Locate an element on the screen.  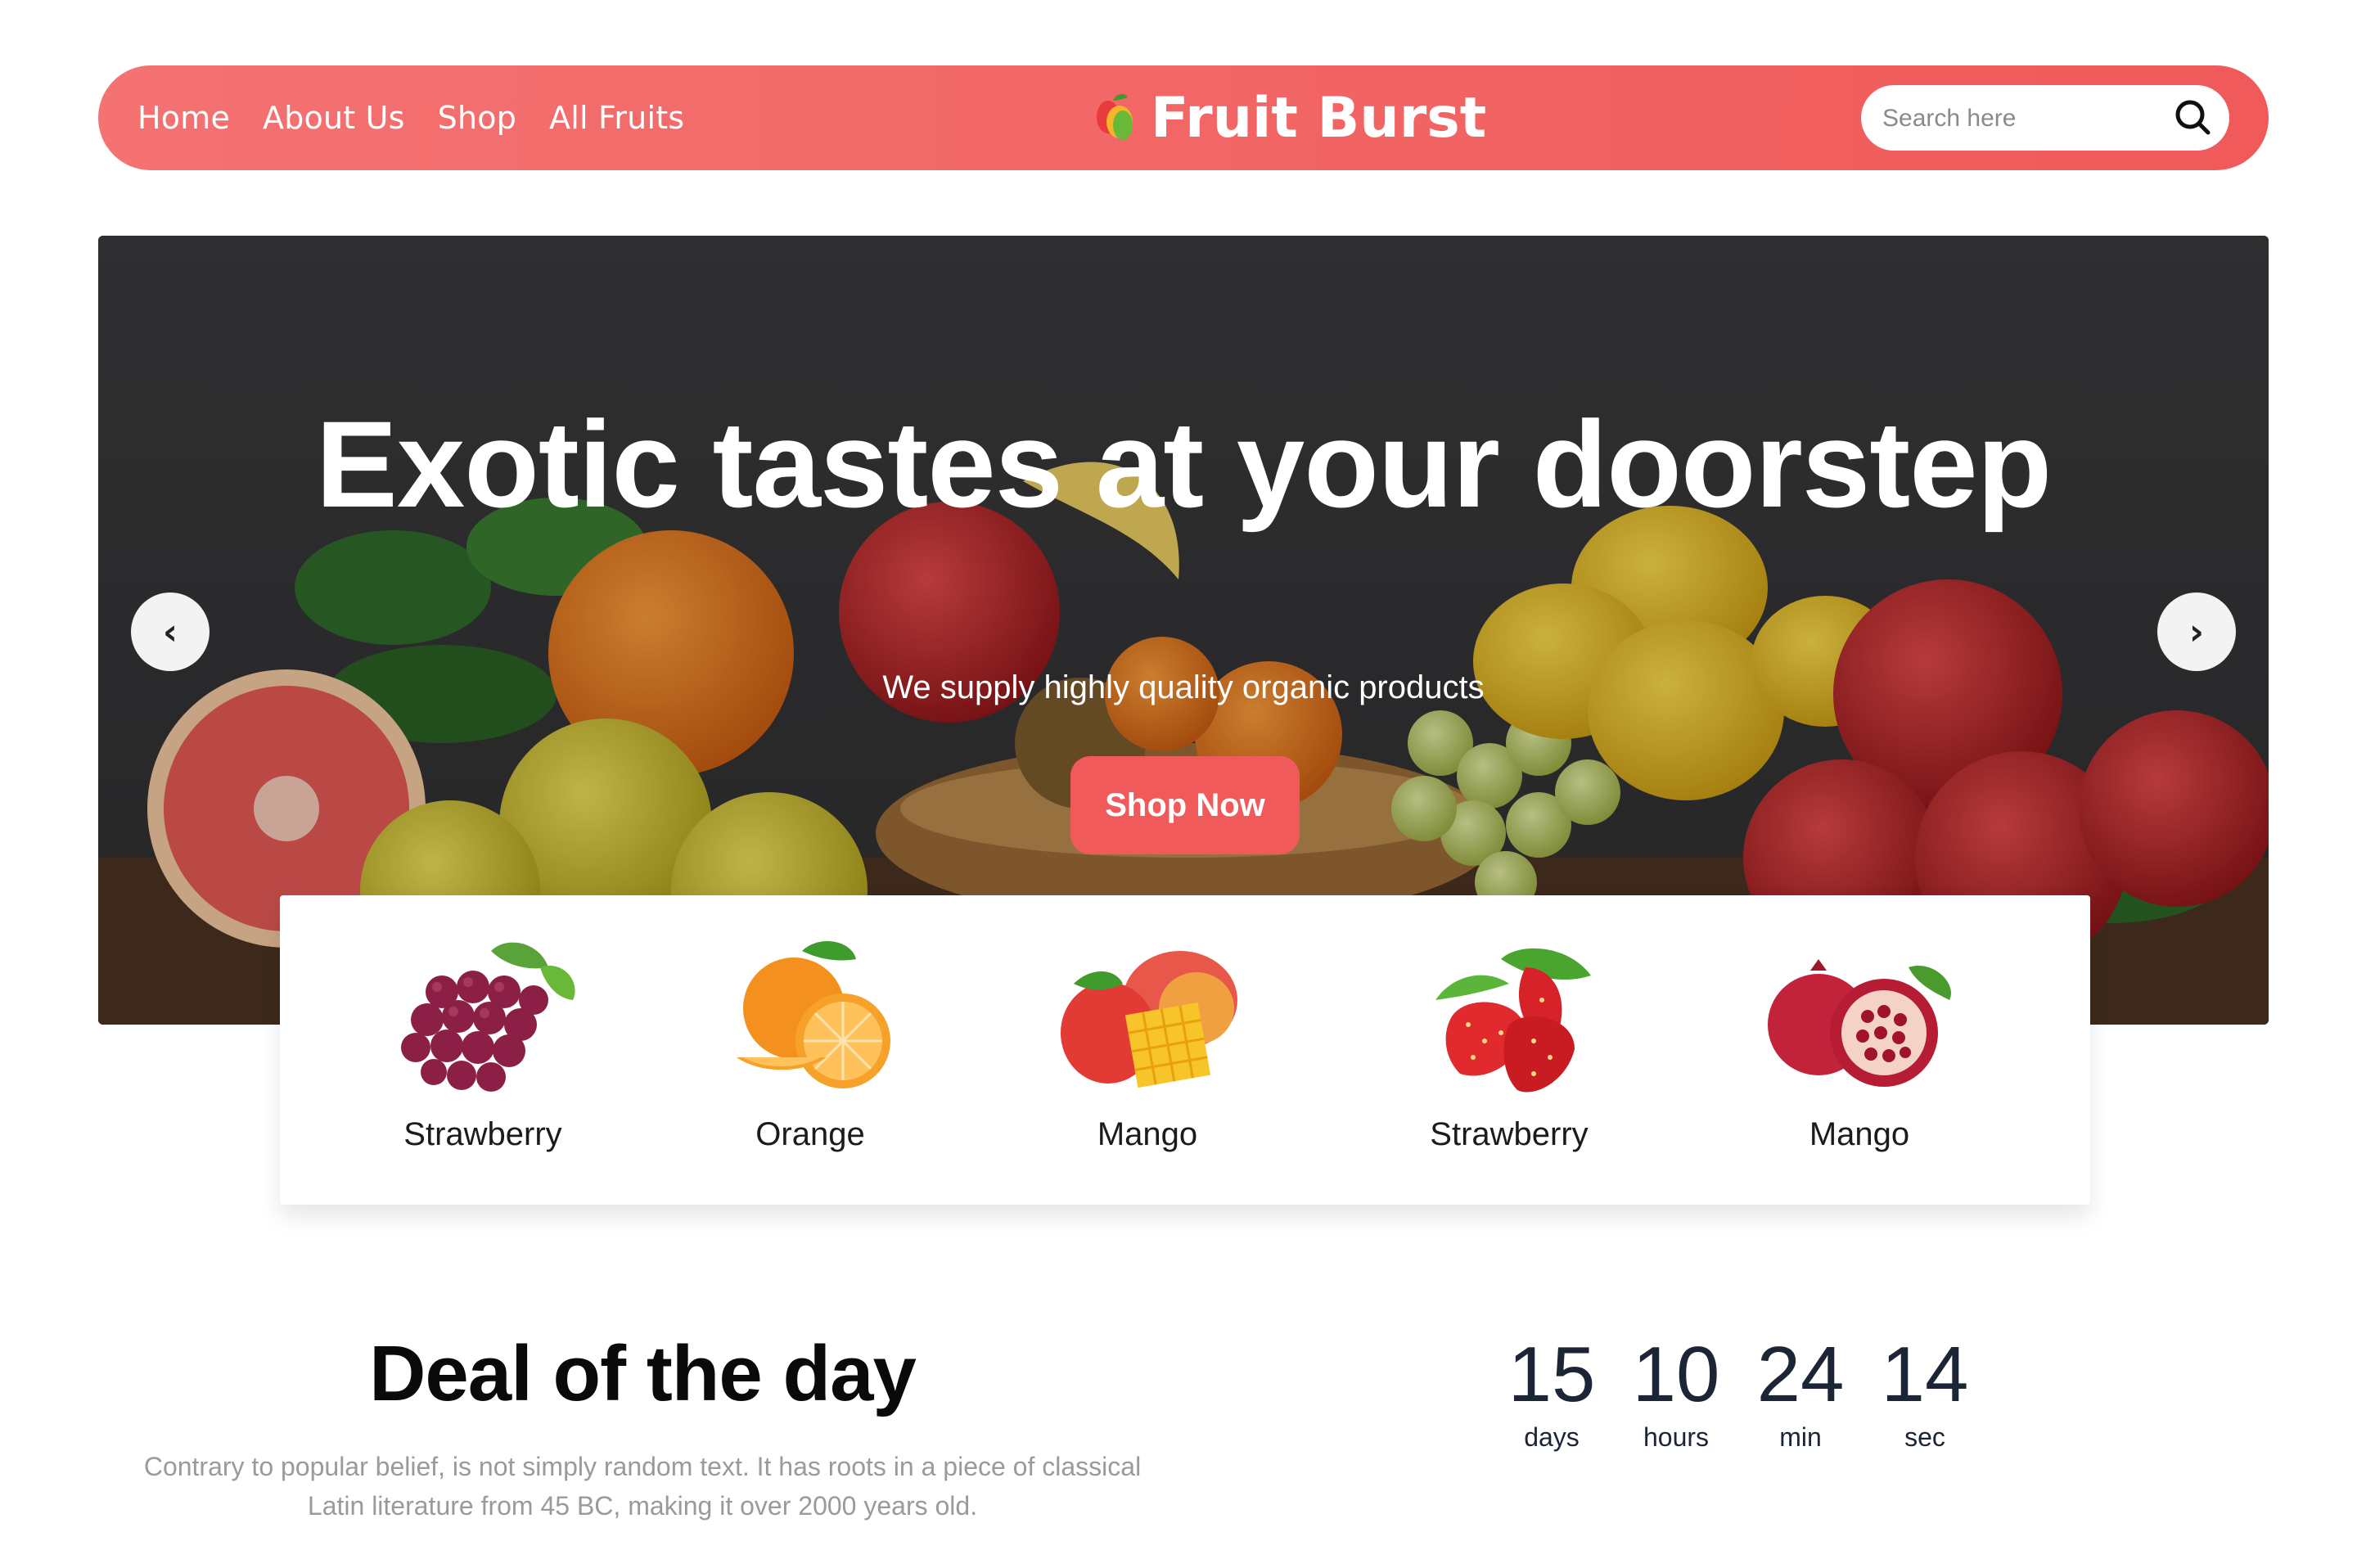
pomegranate-image is located at coordinates (1860, 1023).